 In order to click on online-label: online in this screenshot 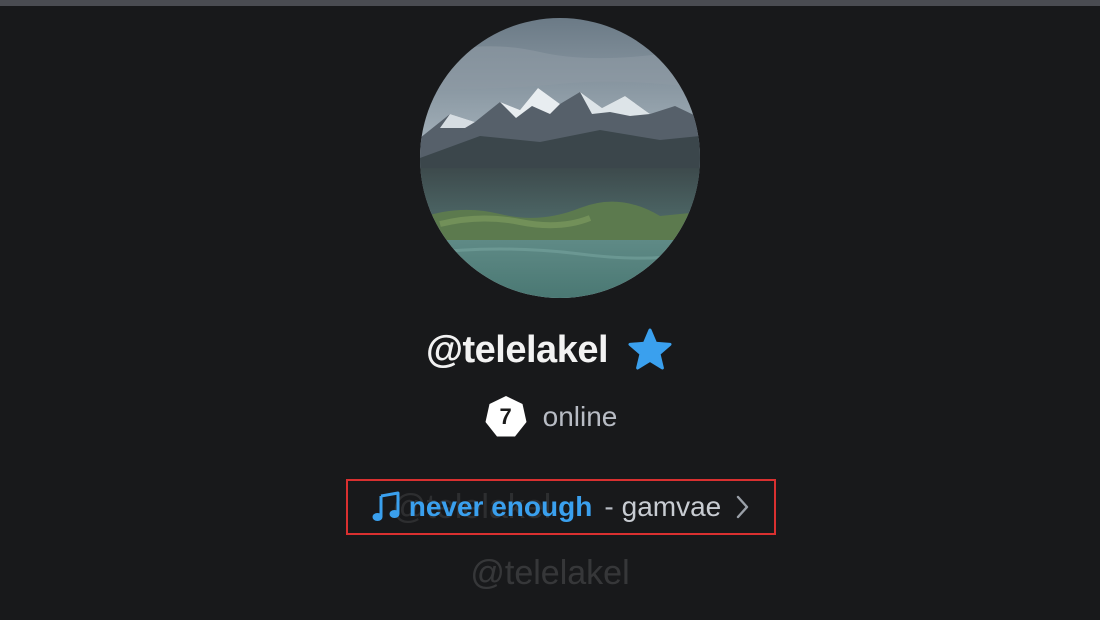, I will do `click(580, 416)`.